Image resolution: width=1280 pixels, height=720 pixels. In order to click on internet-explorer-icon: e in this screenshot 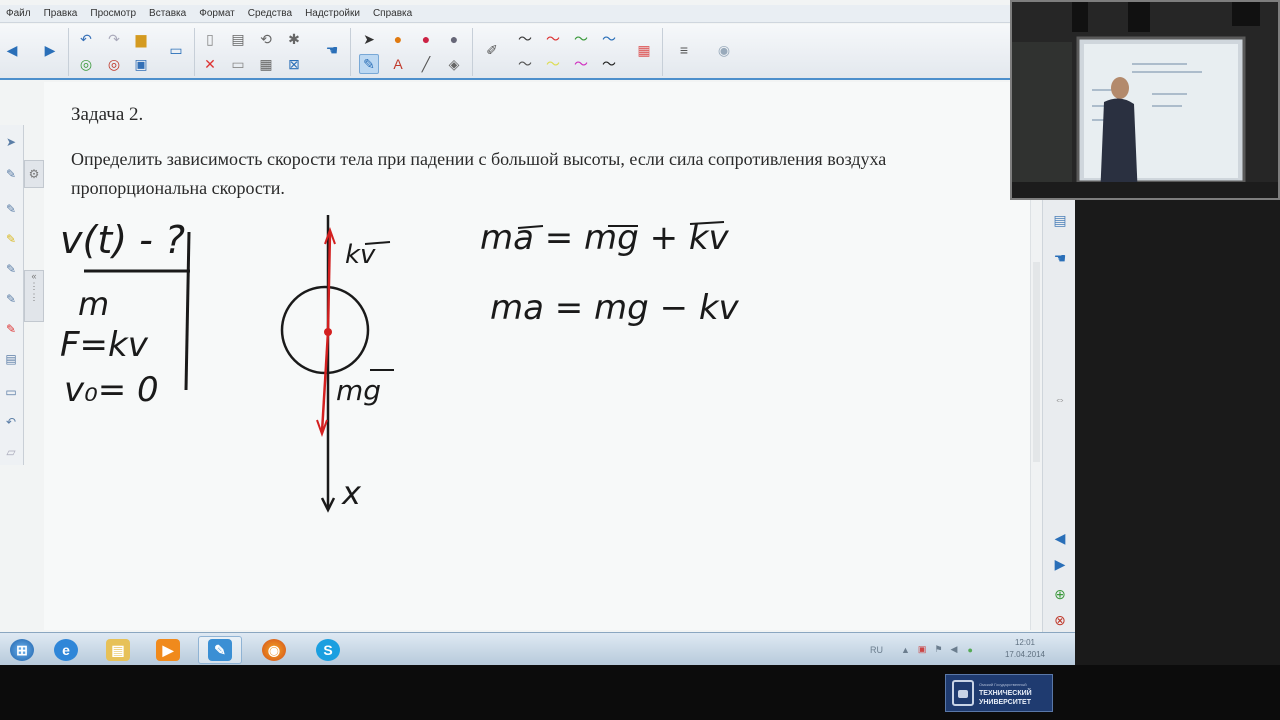, I will do `click(66, 650)`.